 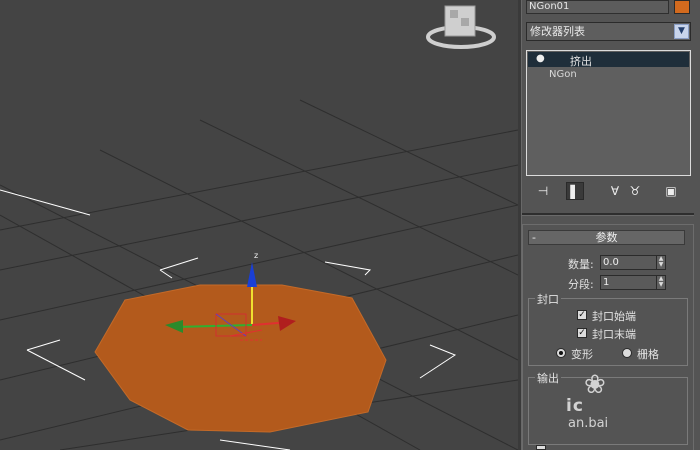 What do you see at coordinates (661, 262) in the screenshot?
I see `amount-spinner-arrows: ▲ ▼` at bounding box center [661, 262].